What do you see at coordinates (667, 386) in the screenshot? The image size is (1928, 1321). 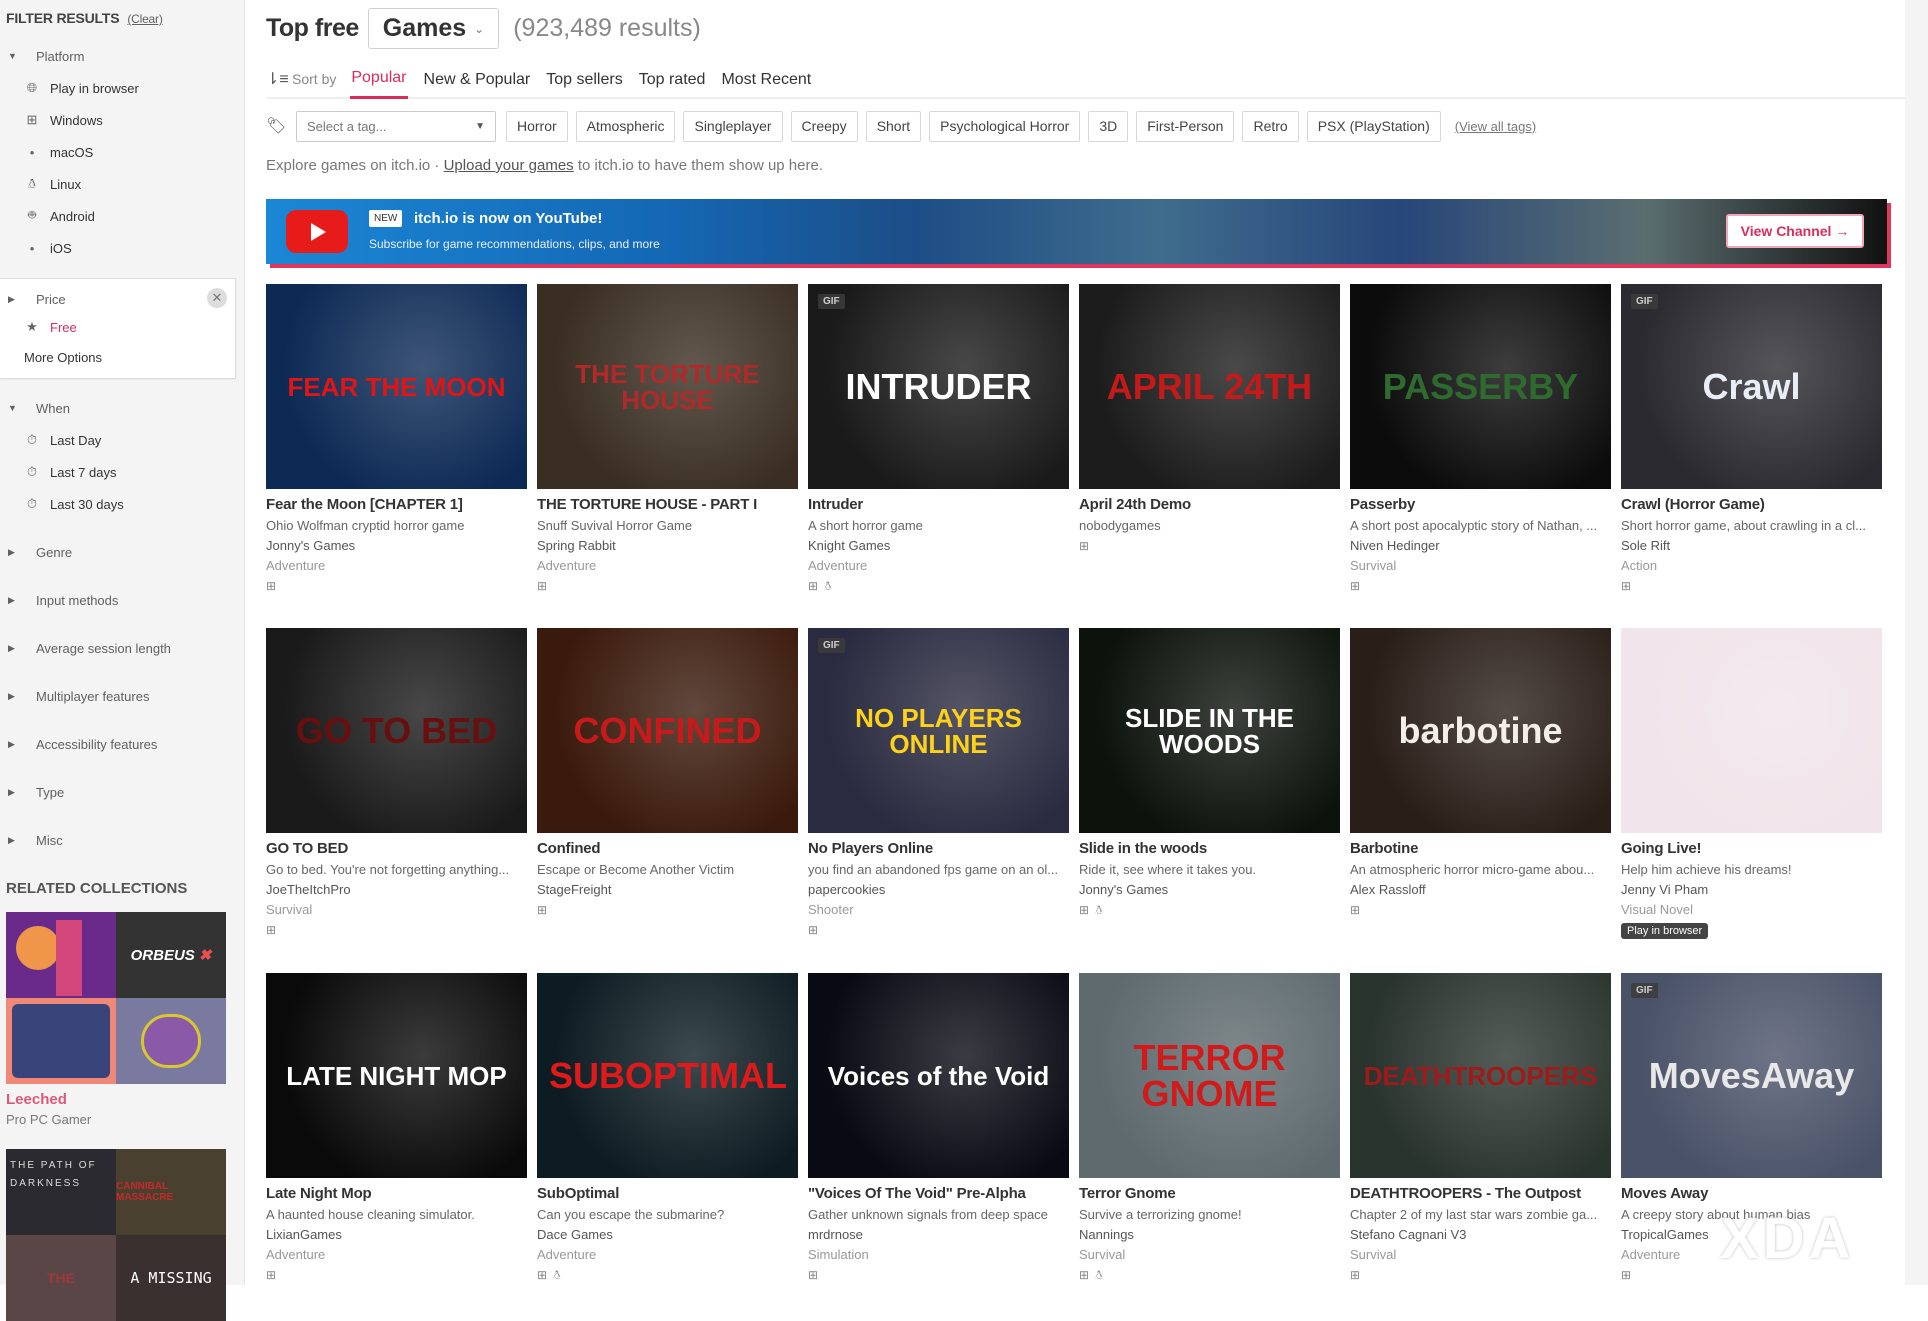 I see `game-thumbnail: THE TORTURE HOUSE` at bounding box center [667, 386].